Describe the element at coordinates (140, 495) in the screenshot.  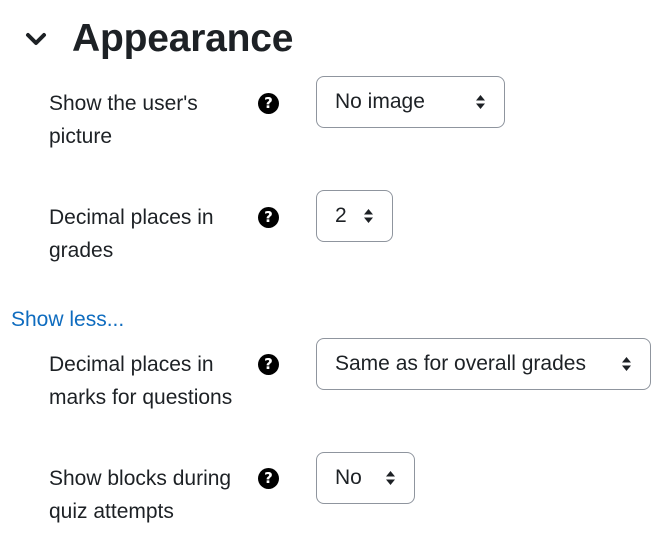
I see `field-label-show-blocks: Show blocks during quiz attempts` at that location.